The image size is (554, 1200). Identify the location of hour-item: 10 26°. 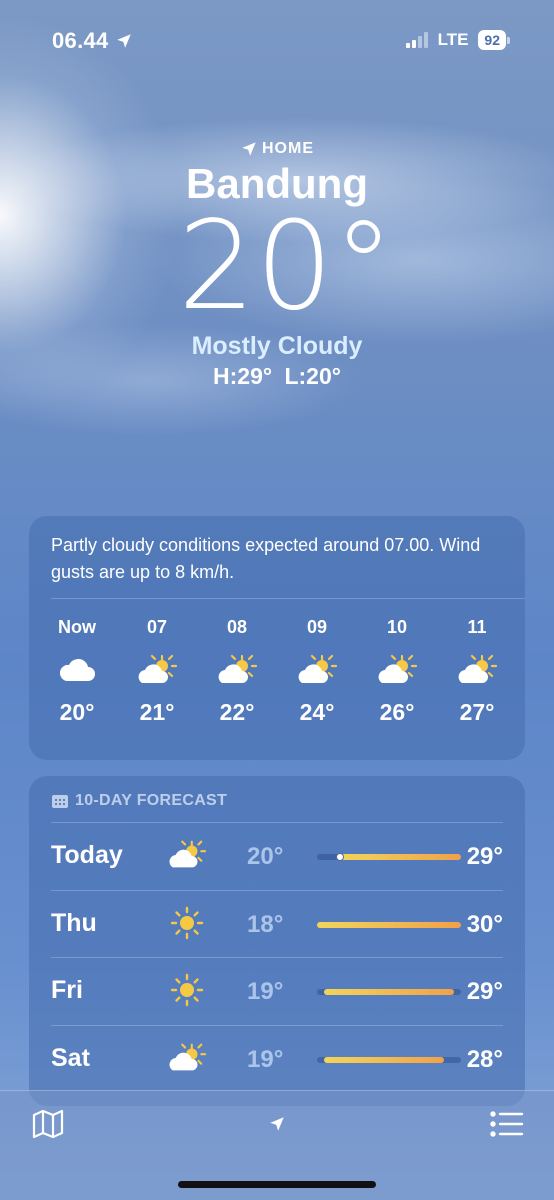
(397, 671).